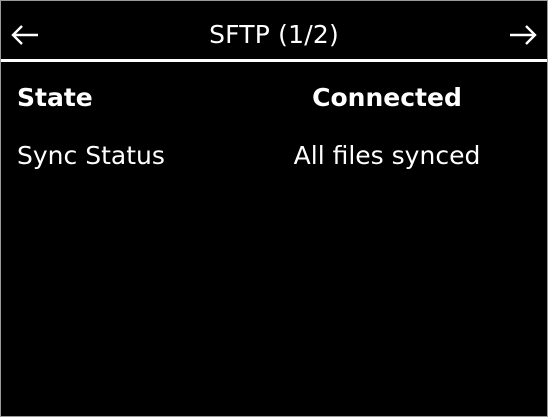 The height and width of the screenshot is (417, 548). Describe the element at coordinates (274, 156) in the screenshot. I see `status-row-sync-status: Sync Status All files synced` at that location.